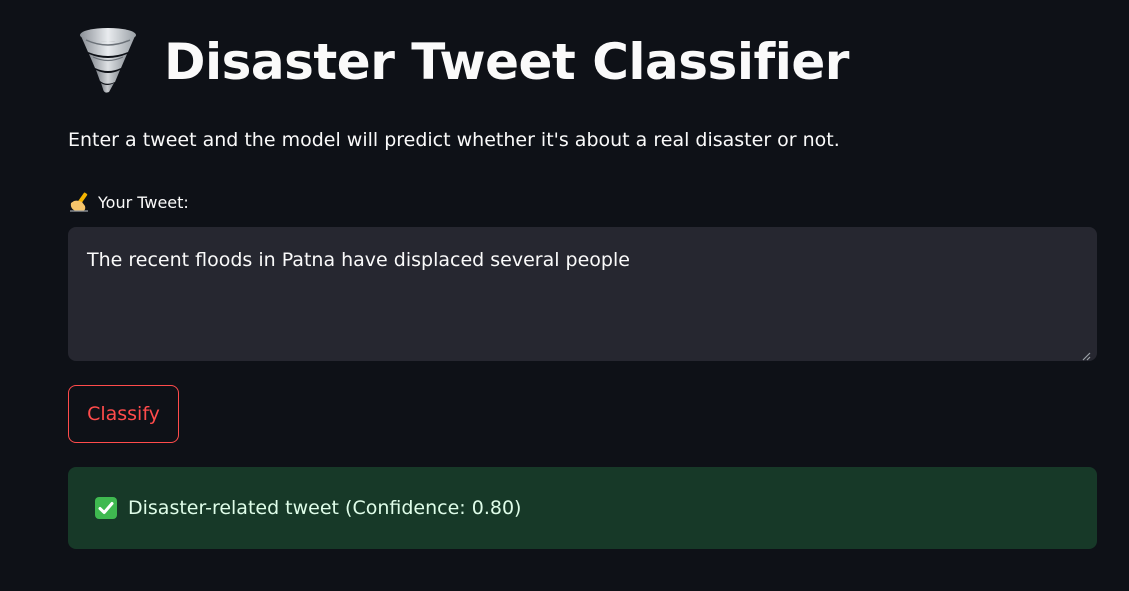 This screenshot has height=591, width=1129. I want to click on page-header: Disaster Tweet Classifier, so click(462, 62).